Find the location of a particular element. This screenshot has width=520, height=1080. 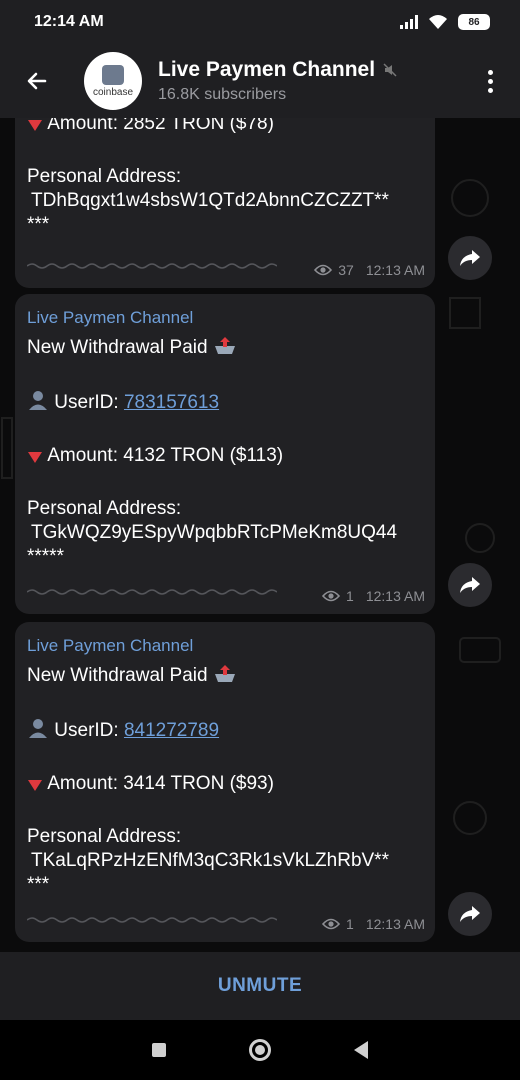

address-value: TKaLqRPzHzENfM3qC3Rk1sVkLZhRbV** is located at coordinates (210, 860).